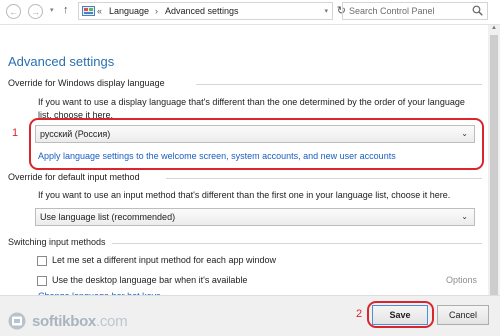  Describe the element at coordinates (255, 134) in the screenshot. I see `display-language-dropdown: русский (Россия) ⌄` at that location.